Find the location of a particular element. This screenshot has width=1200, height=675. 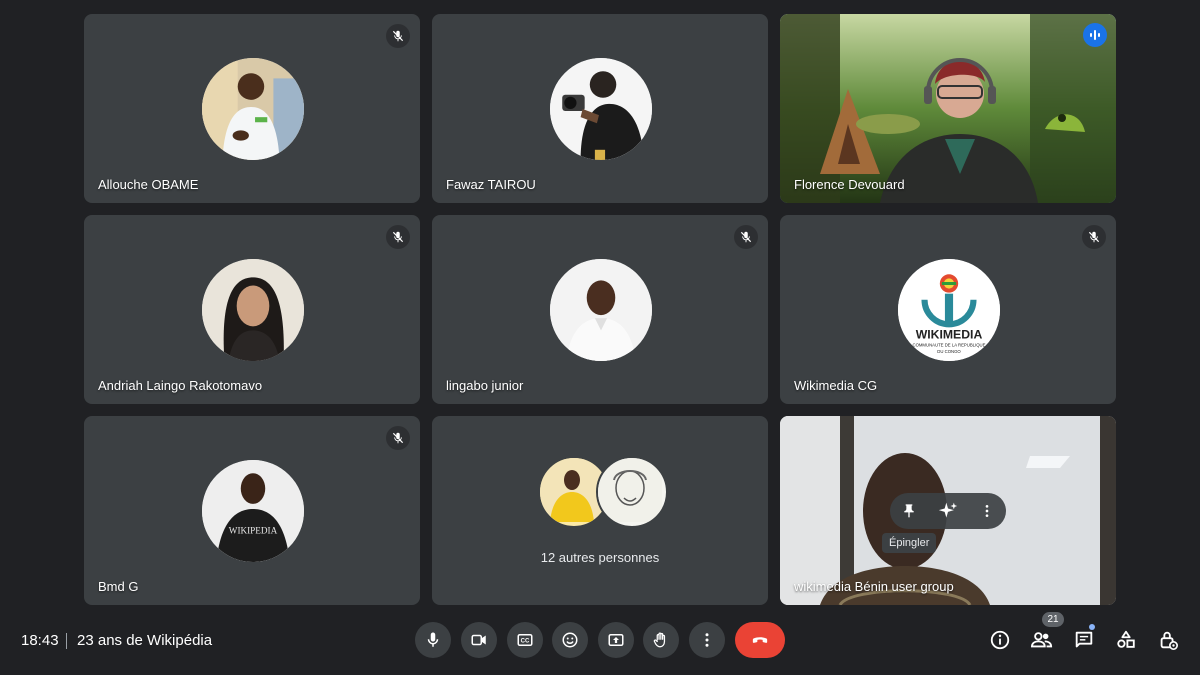

participants-count-badge: 21 is located at coordinates (1053, 619).